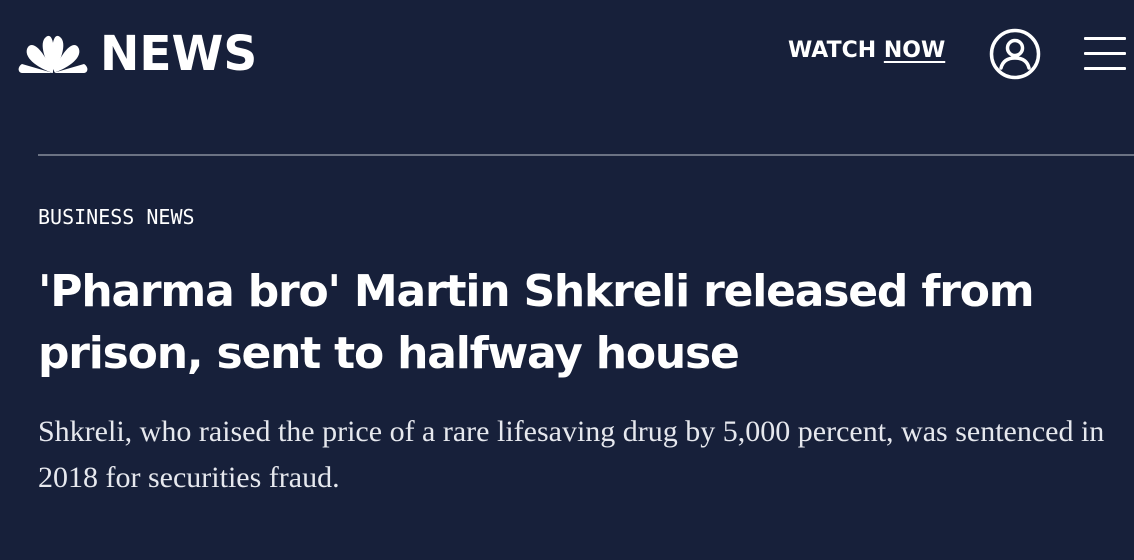  I want to click on account-button, so click(1015, 54).